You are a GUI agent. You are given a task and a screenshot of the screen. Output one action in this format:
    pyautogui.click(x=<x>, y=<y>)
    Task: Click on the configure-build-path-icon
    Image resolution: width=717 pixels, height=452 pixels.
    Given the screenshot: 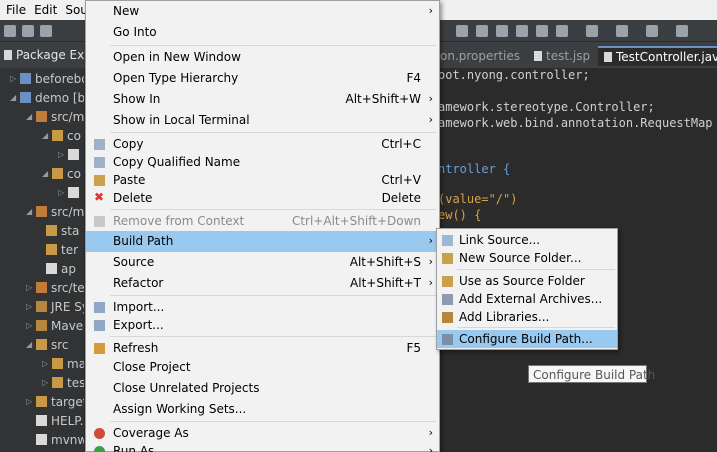 What is the action you would take?
    pyautogui.click(x=447, y=339)
    